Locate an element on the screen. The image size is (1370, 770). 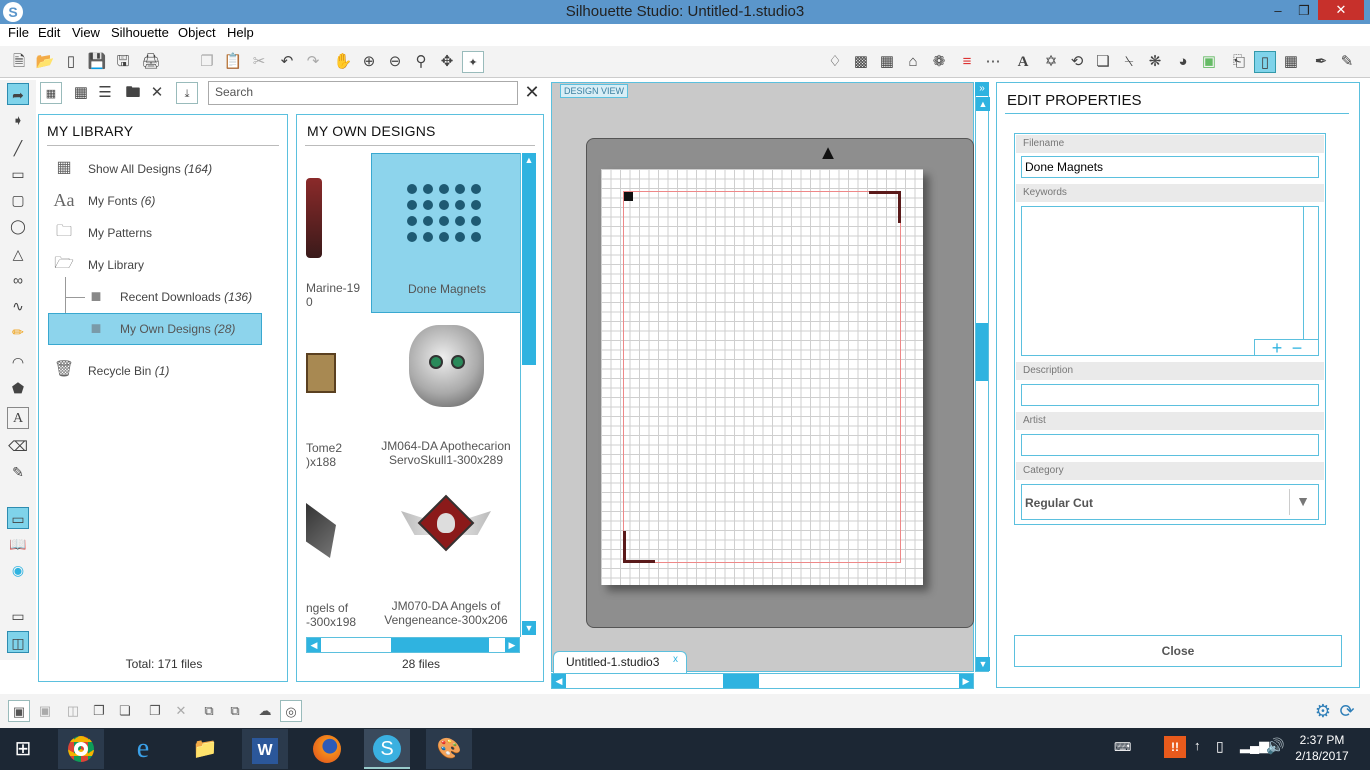
library-item-recycle-bin: Recycle Bin (1) is located at coordinates (128, 371).